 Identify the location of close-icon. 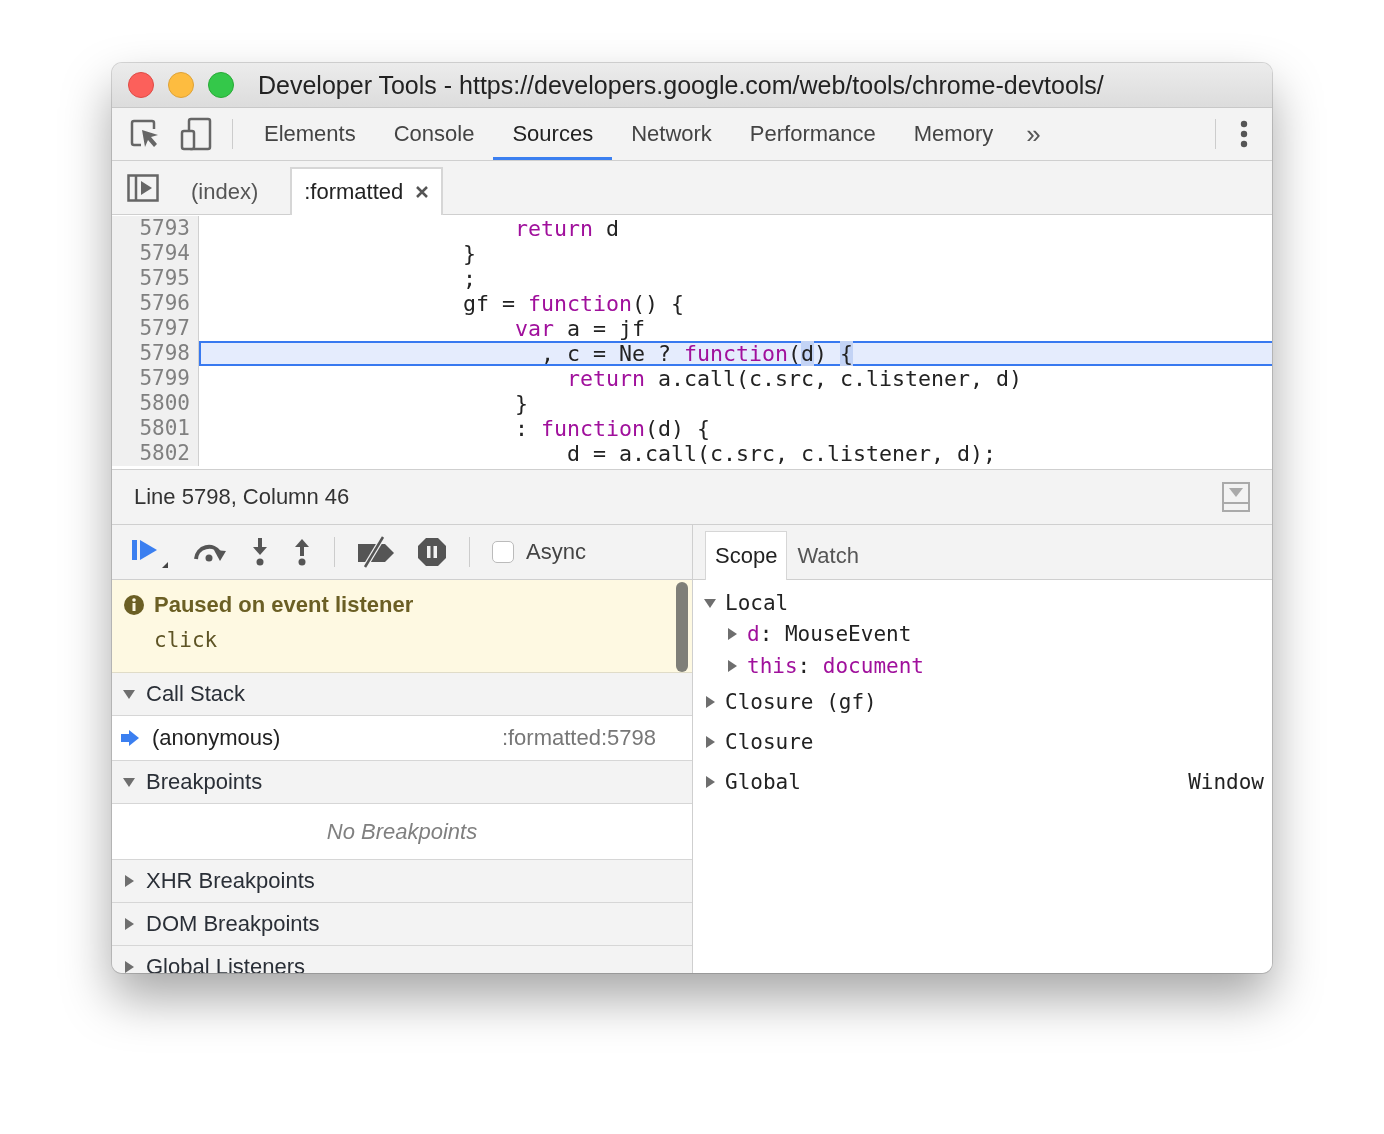
(422, 192).